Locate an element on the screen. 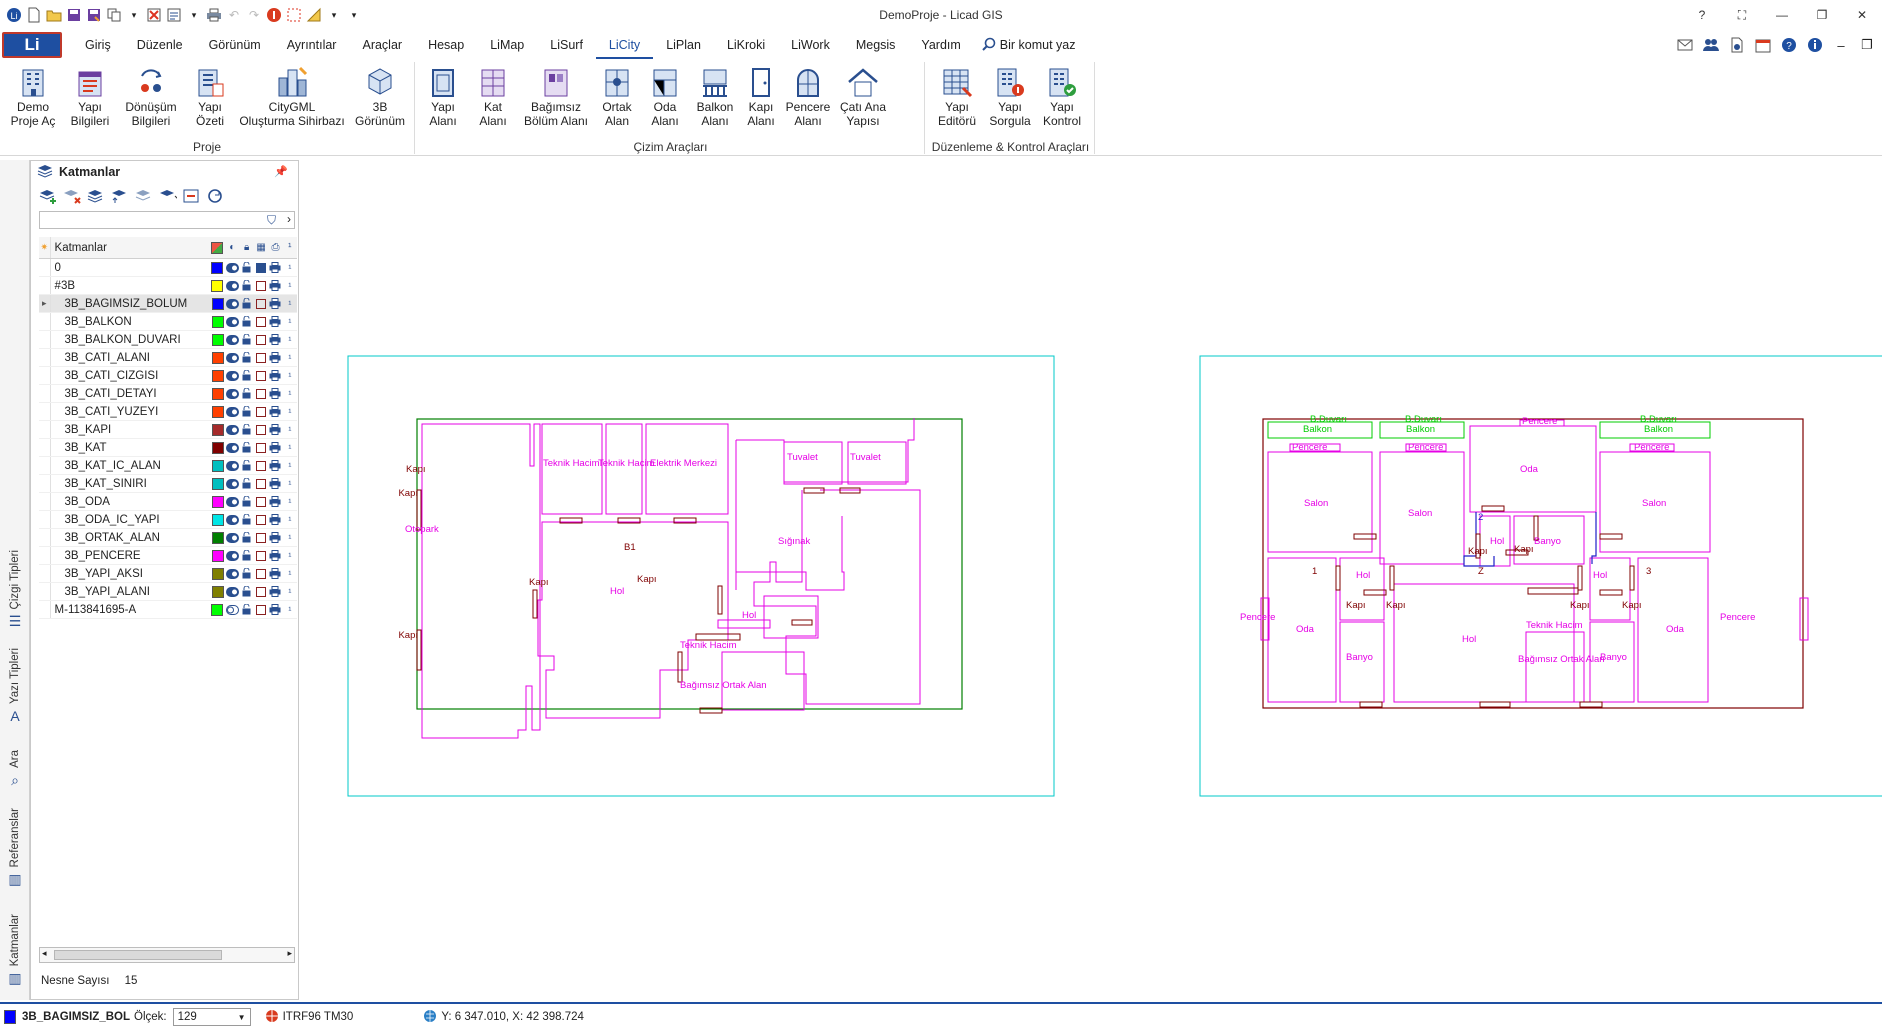  layer-row: 3B_ODA_IC_YAPI ¹ is located at coordinates (168, 520).